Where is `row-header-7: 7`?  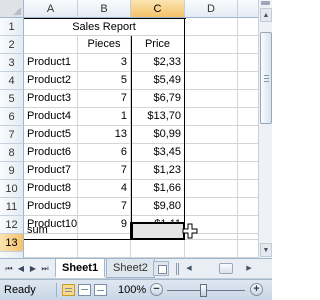 row-header-7: 7 is located at coordinates (12, 135).